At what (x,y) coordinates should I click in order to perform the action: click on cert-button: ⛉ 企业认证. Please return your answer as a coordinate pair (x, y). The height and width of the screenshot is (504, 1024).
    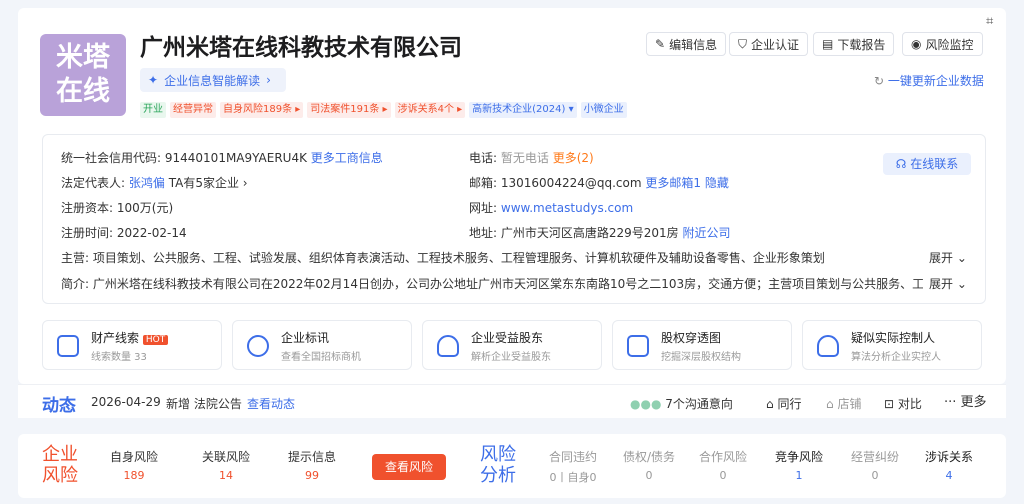
    Looking at the image, I should click on (769, 44).